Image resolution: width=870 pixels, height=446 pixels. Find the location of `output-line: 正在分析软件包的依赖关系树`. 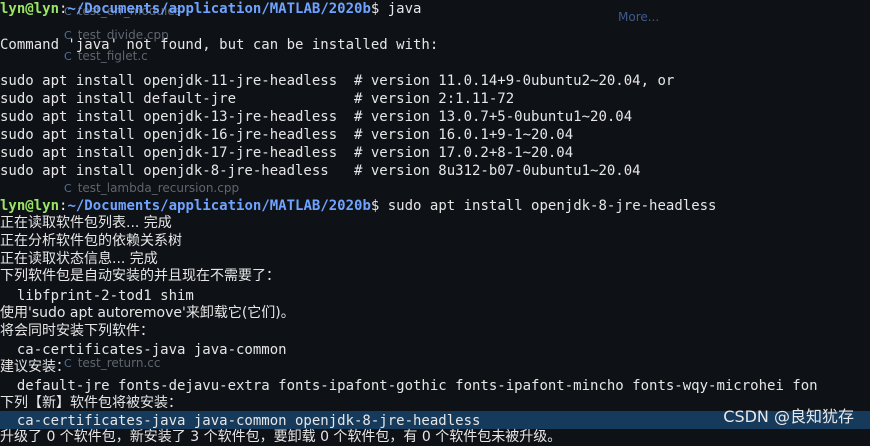

output-line: 正在分析软件包的依赖关系树 is located at coordinates (91, 241).